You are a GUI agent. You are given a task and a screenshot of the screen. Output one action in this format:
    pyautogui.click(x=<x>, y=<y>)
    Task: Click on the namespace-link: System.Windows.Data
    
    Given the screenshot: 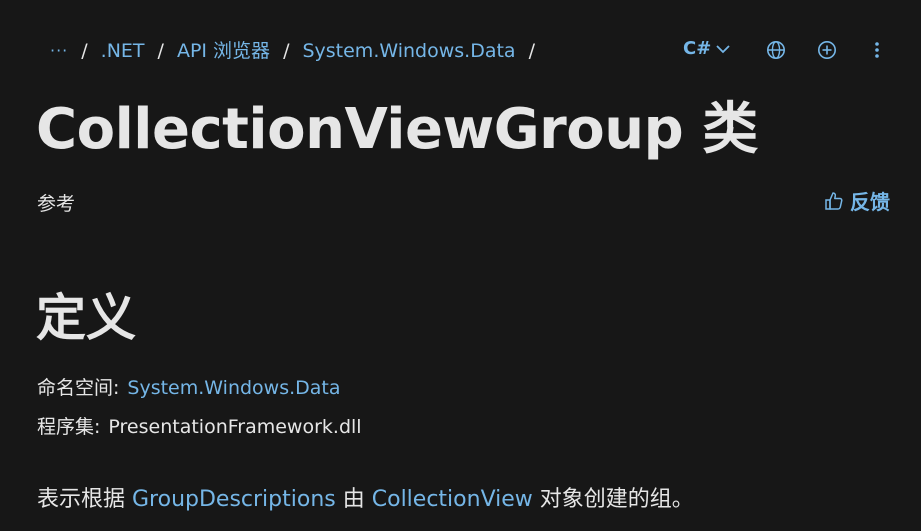 What is the action you would take?
    pyautogui.click(x=233, y=388)
    